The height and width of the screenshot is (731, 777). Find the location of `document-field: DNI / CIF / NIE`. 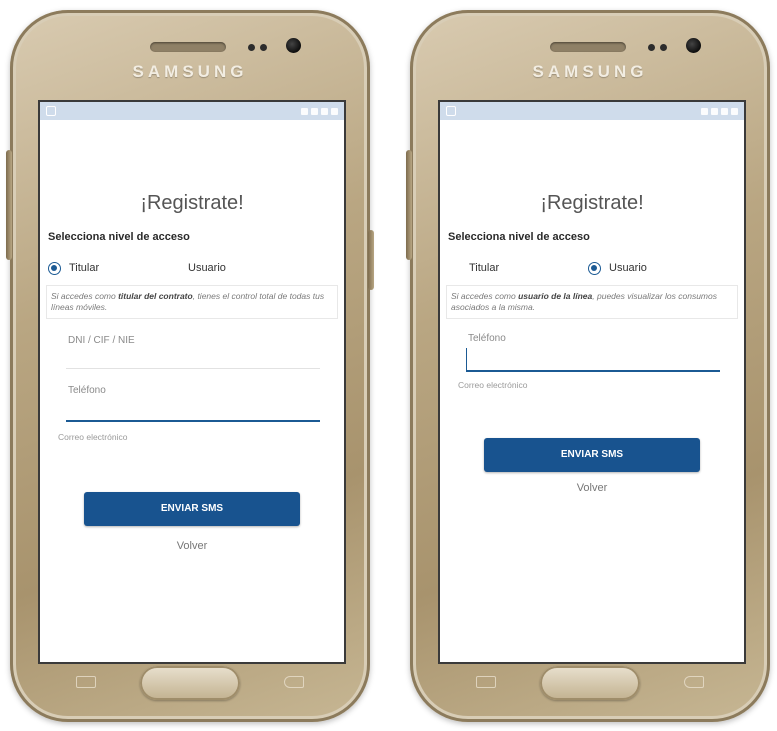

document-field: DNI / CIF / NIE is located at coordinates (193, 352).